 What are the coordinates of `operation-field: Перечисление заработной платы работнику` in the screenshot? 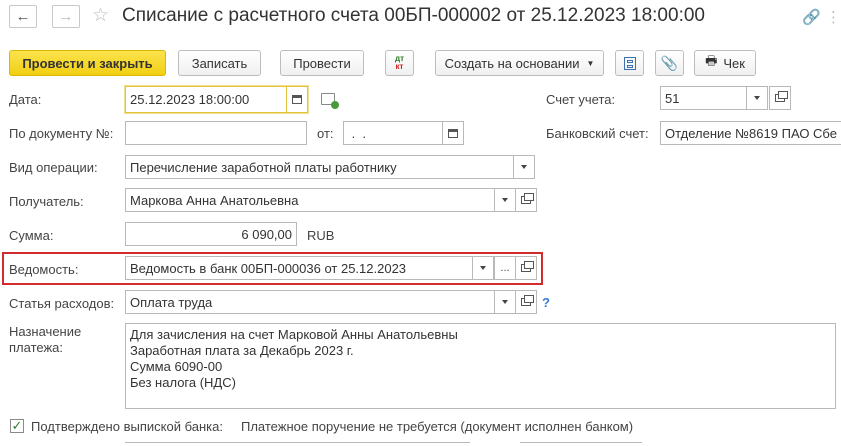 It's located at (330, 167).